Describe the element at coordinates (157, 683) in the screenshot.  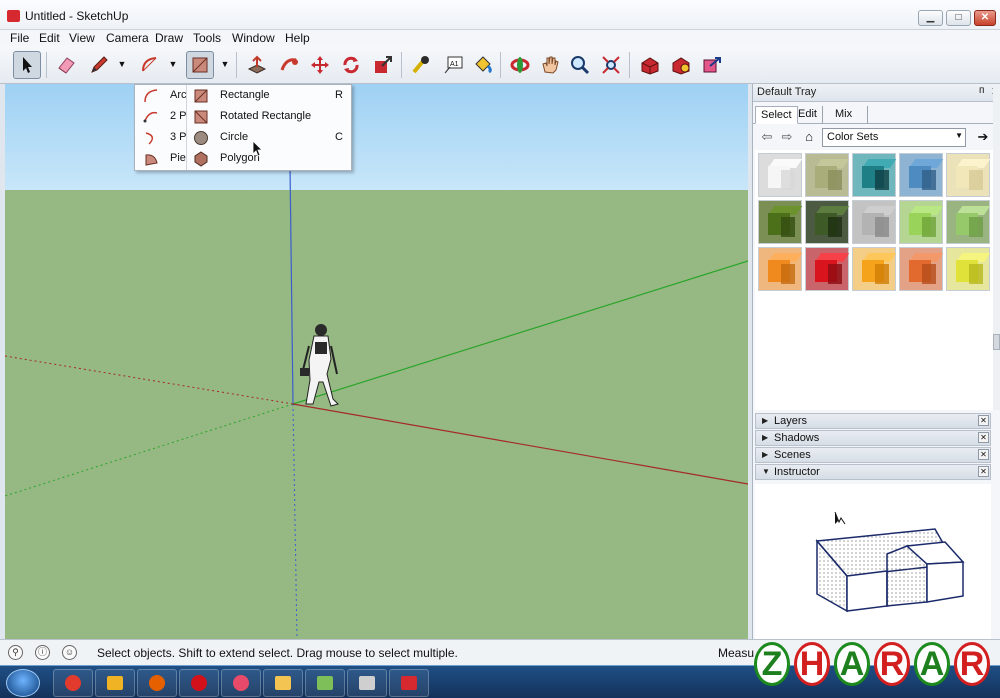
I see `firefox-taskbar-button` at that location.